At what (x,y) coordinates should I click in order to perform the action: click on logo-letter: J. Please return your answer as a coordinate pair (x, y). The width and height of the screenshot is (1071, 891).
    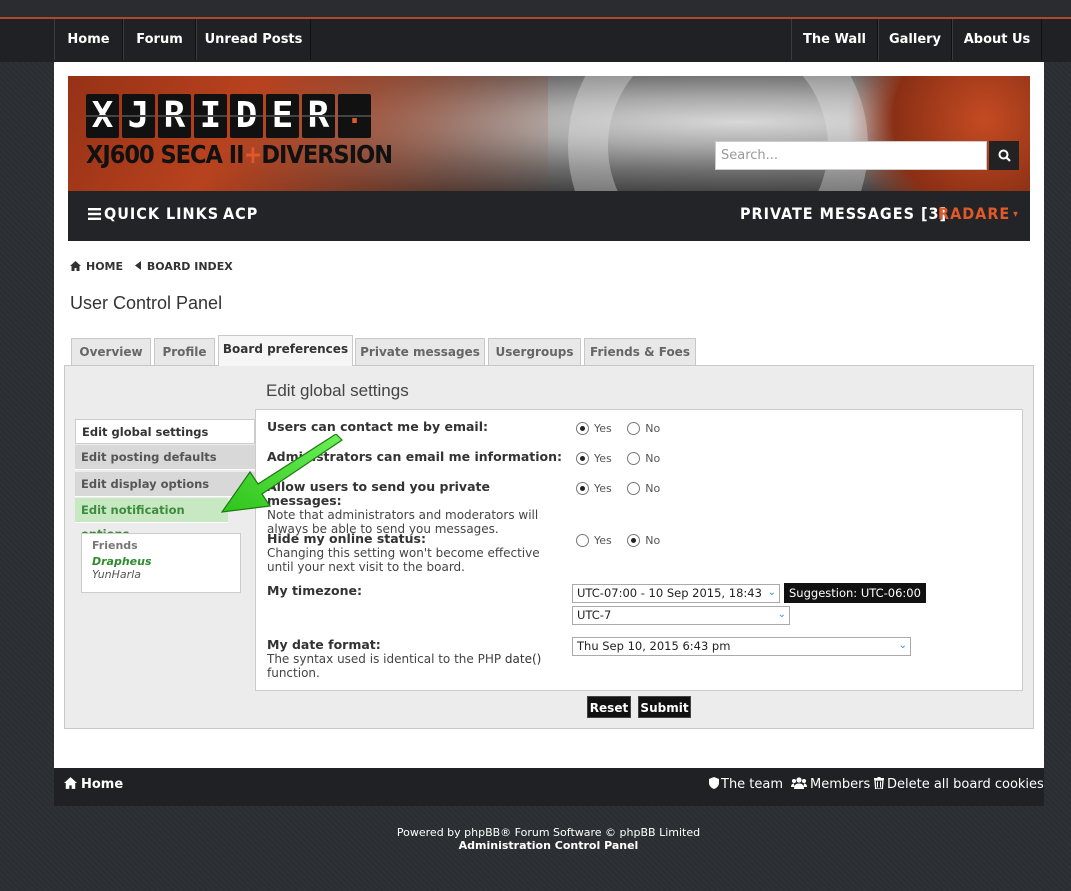
    Looking at the image, I should click on (138, 116).